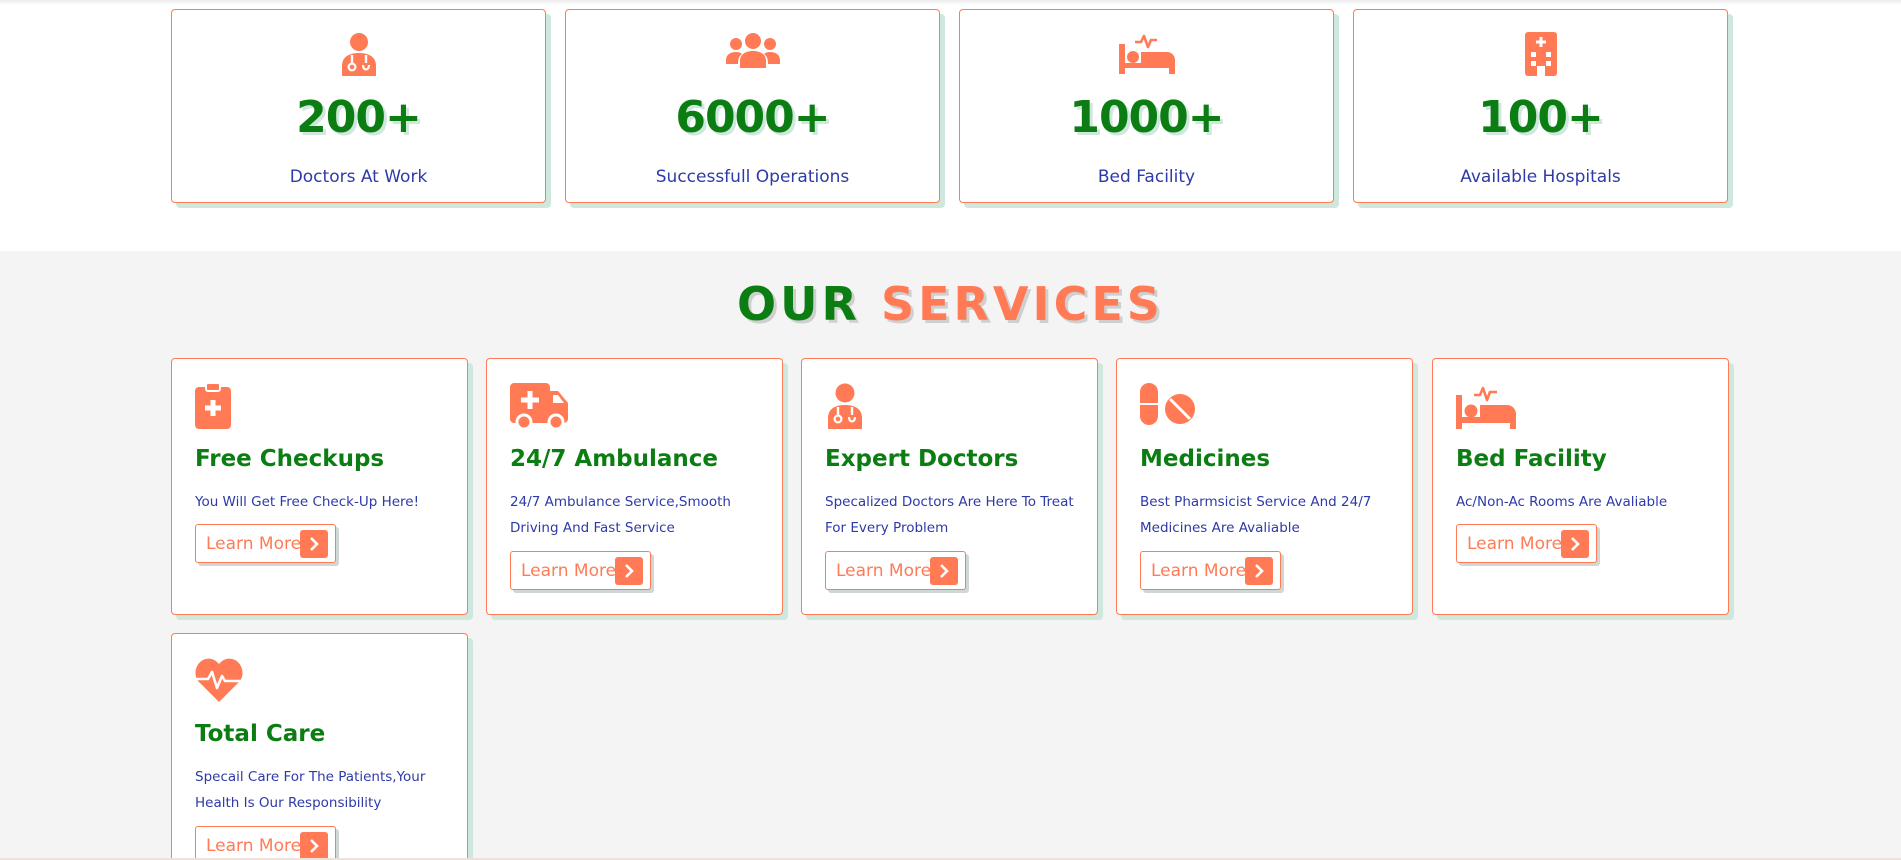 The image size is (1901, 860). I want to click on stat-card-doctors: 200+ Doctors At Work, so click(358, 106).